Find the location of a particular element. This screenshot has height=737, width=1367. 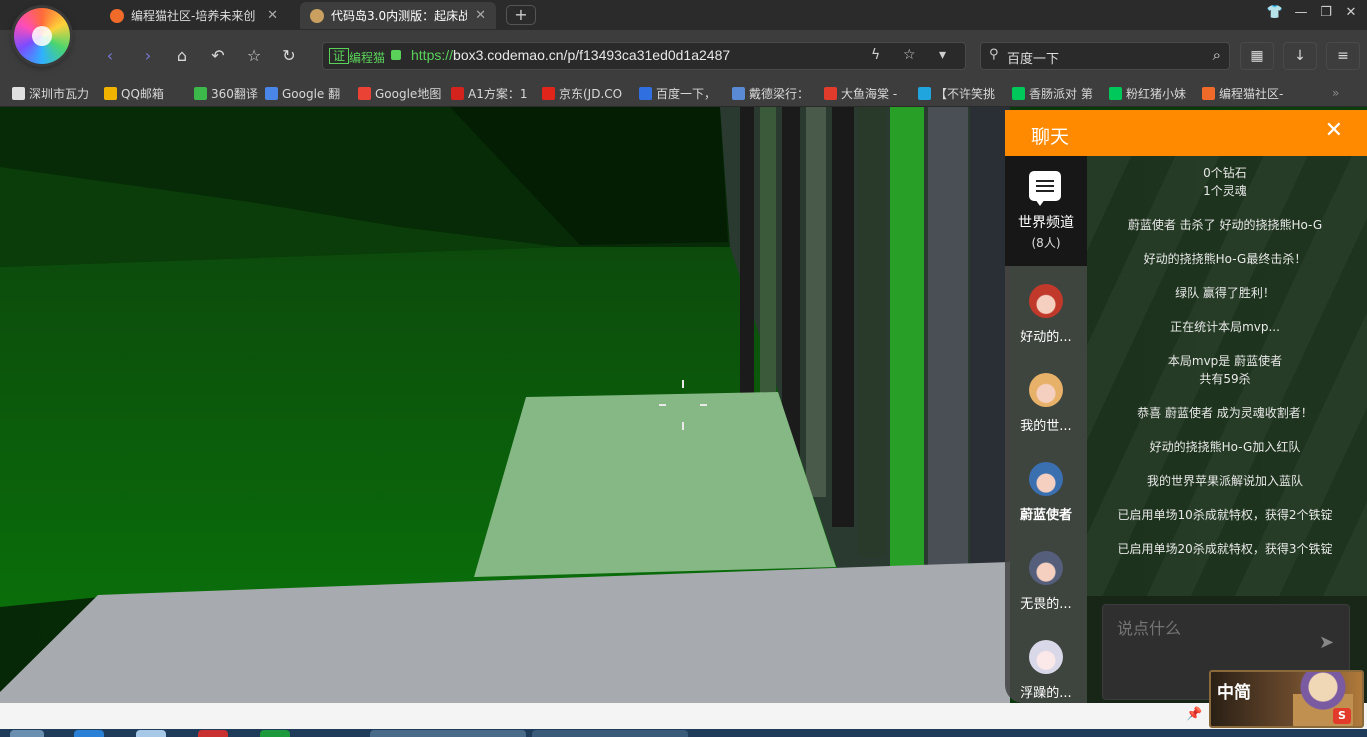

apps-icon: ▦ is located at coordinates (1257, 56).